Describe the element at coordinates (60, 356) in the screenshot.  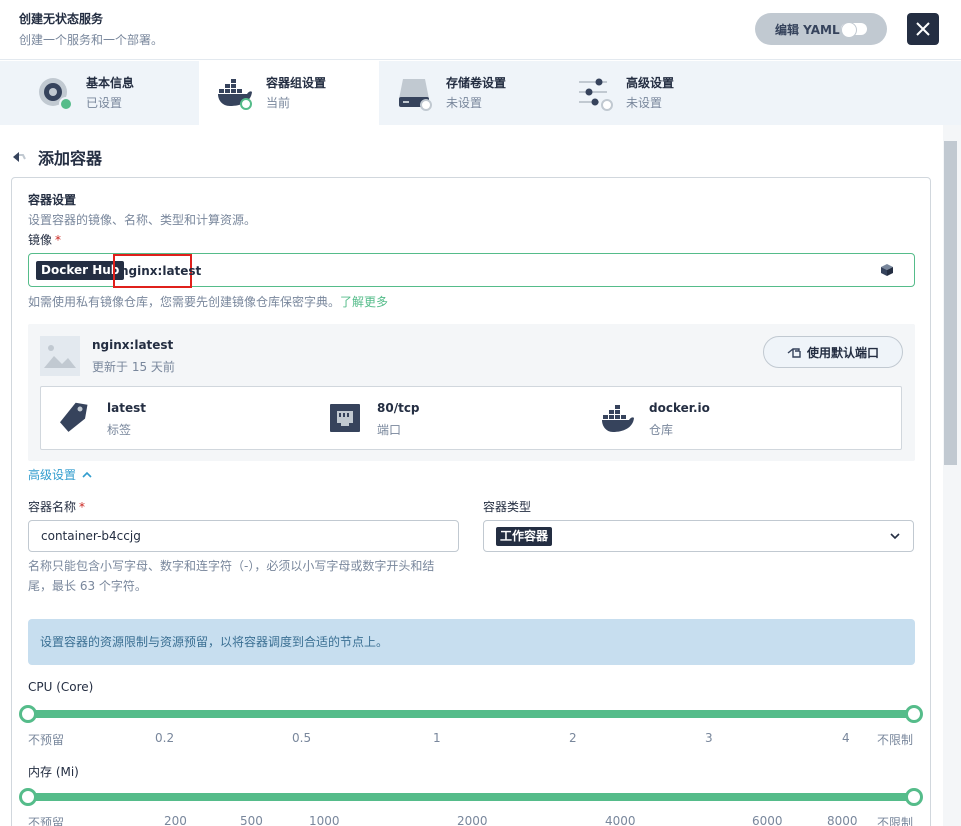
I see `image-placeholder-icon` at that location.